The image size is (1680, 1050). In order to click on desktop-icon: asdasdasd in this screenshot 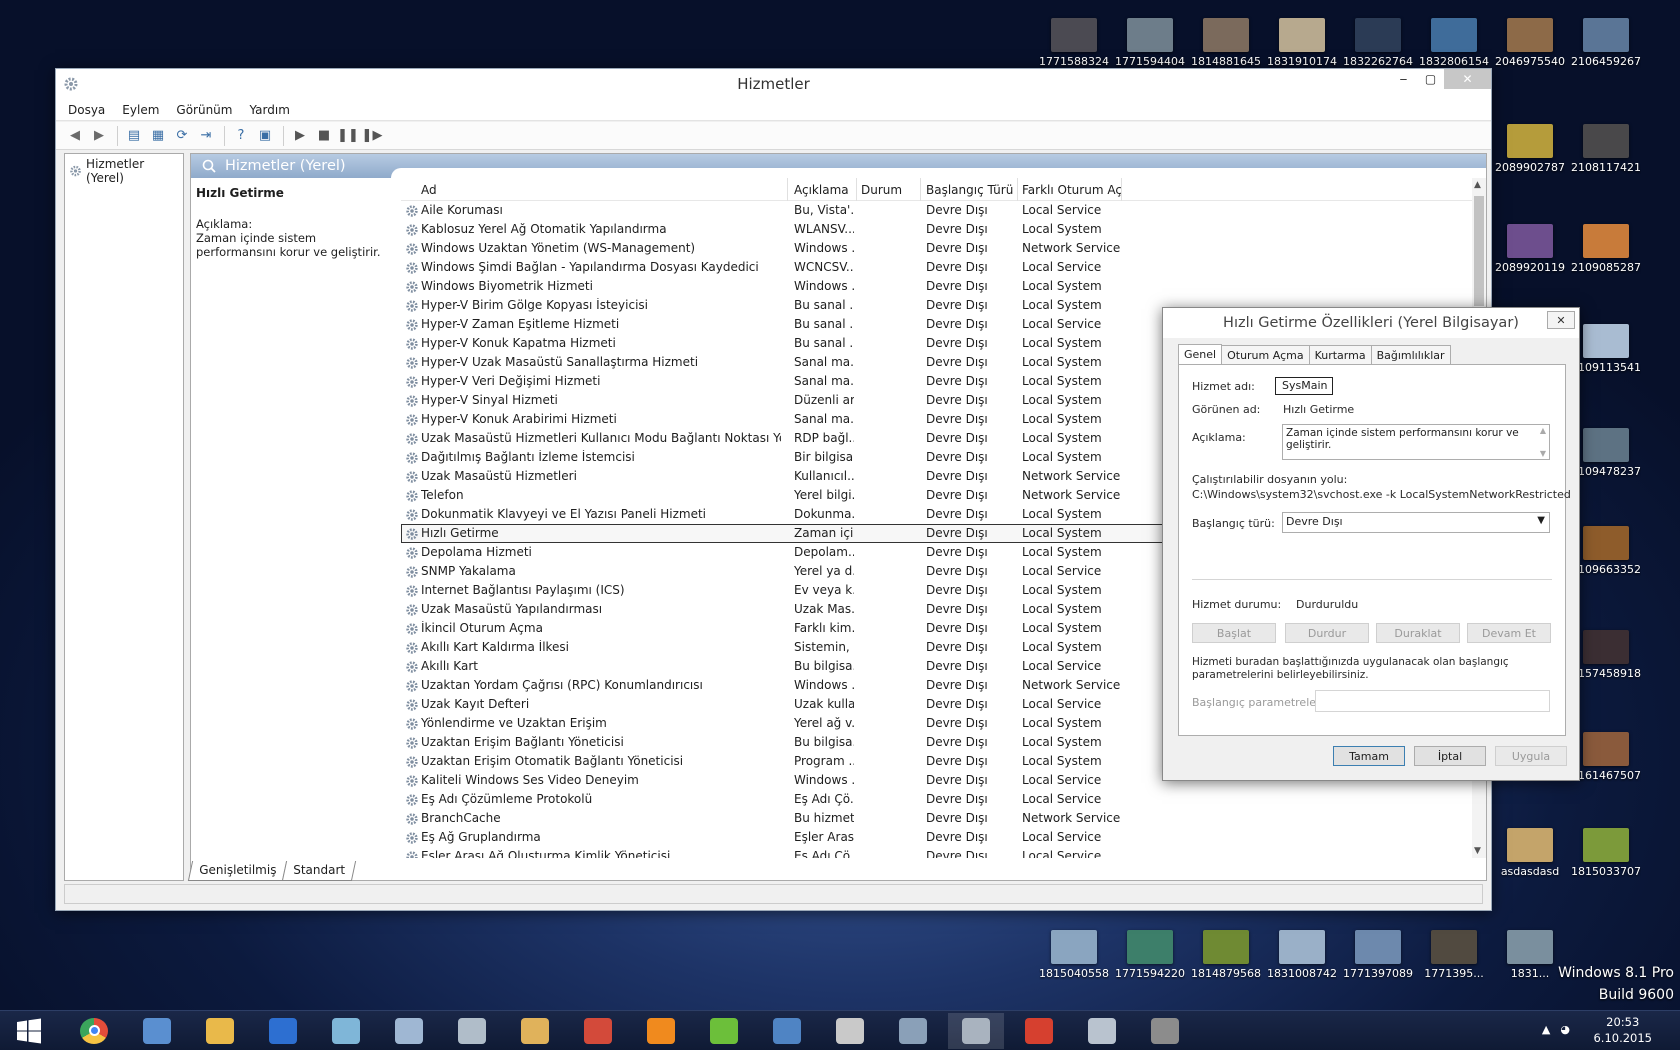, I will do `click(1530, 853)`.